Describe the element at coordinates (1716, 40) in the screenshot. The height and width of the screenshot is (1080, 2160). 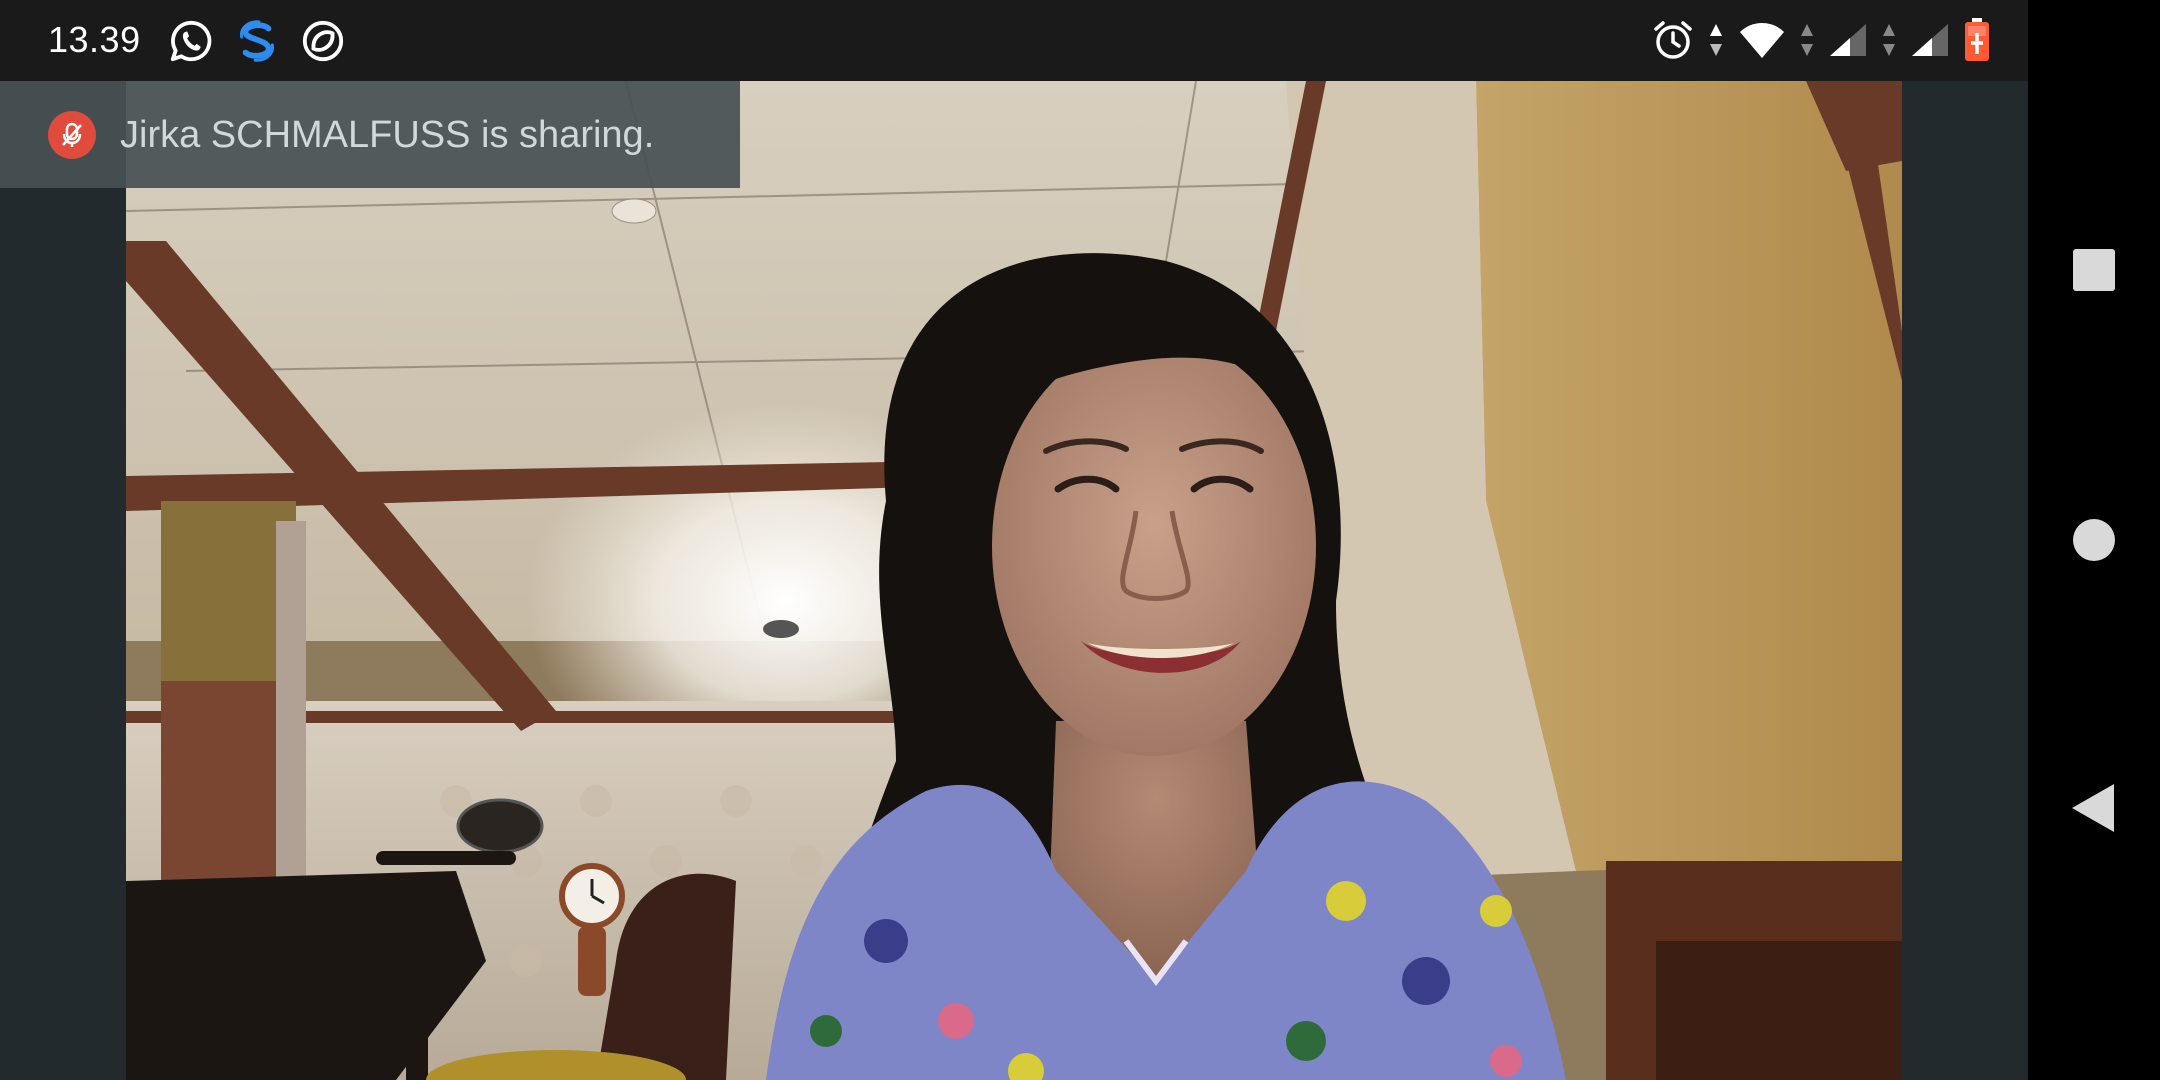
I see `data-arrows-icon` at that location.